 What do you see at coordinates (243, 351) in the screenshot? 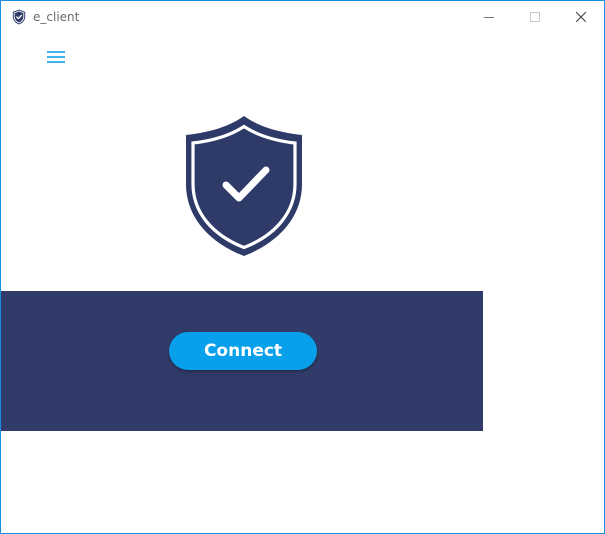
I see `connect-button: Connect` at bounding box center [243, 351].